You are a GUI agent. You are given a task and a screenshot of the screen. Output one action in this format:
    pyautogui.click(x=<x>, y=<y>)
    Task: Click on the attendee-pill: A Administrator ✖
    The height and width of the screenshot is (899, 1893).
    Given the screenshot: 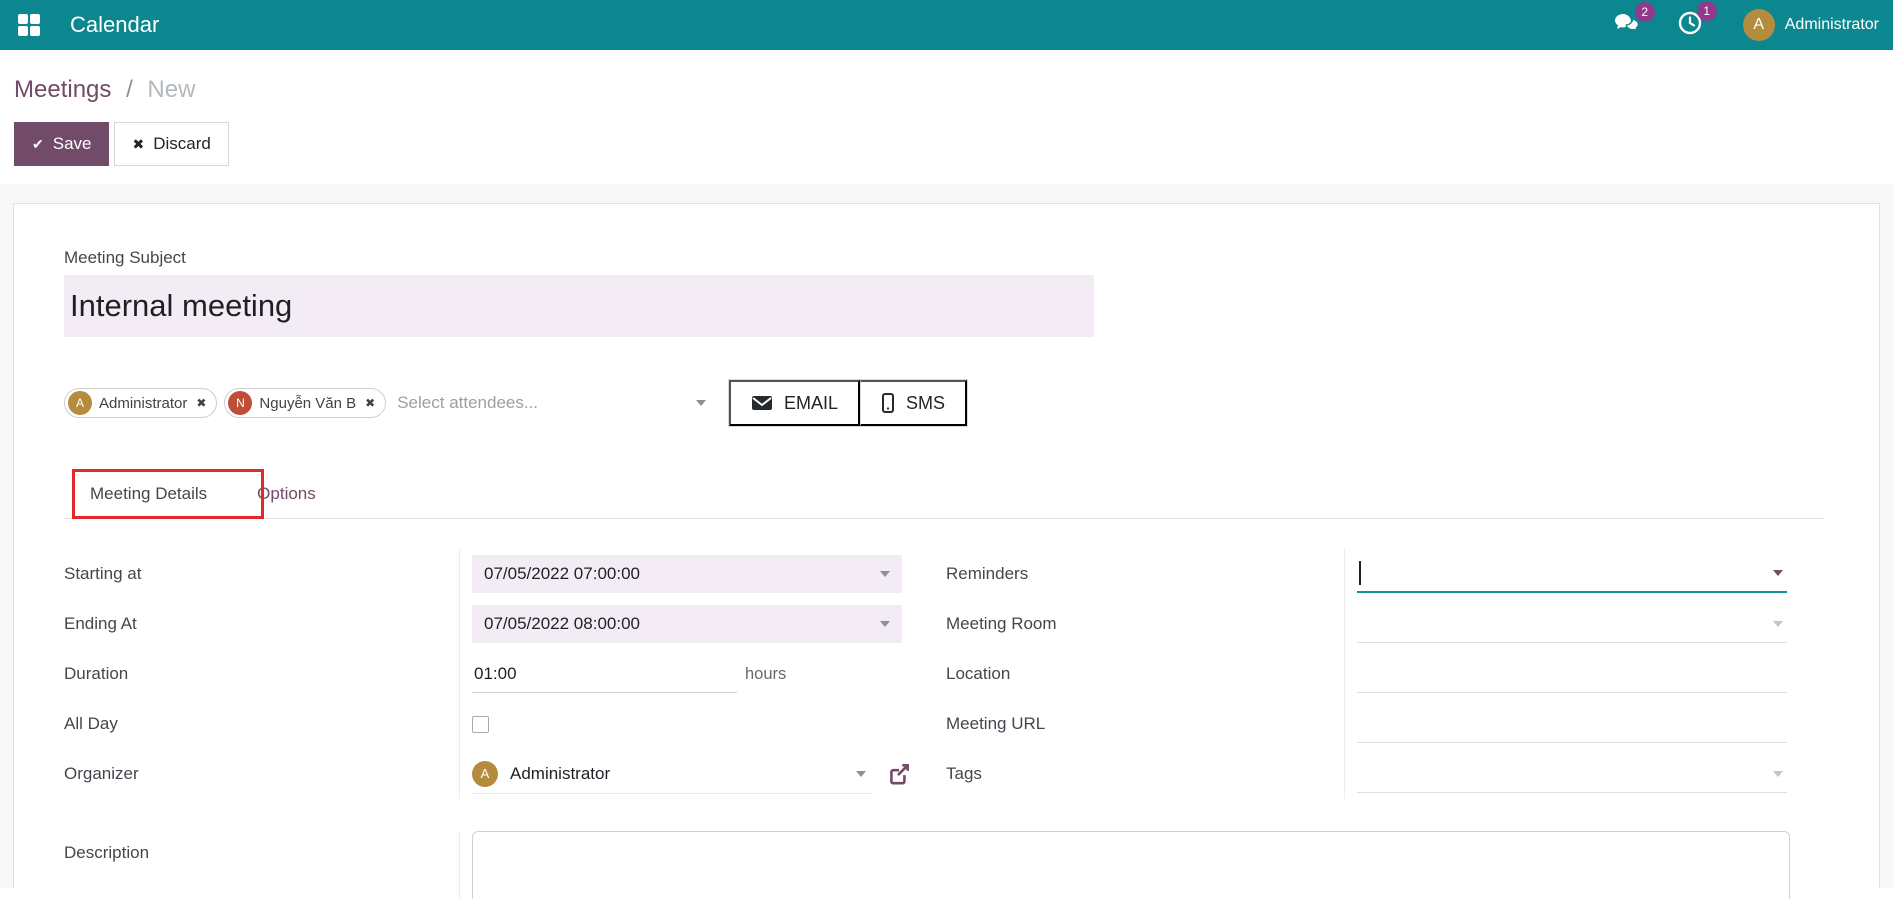 What is the action you would take?
    pyautogui.click(x=141, y=403)
    